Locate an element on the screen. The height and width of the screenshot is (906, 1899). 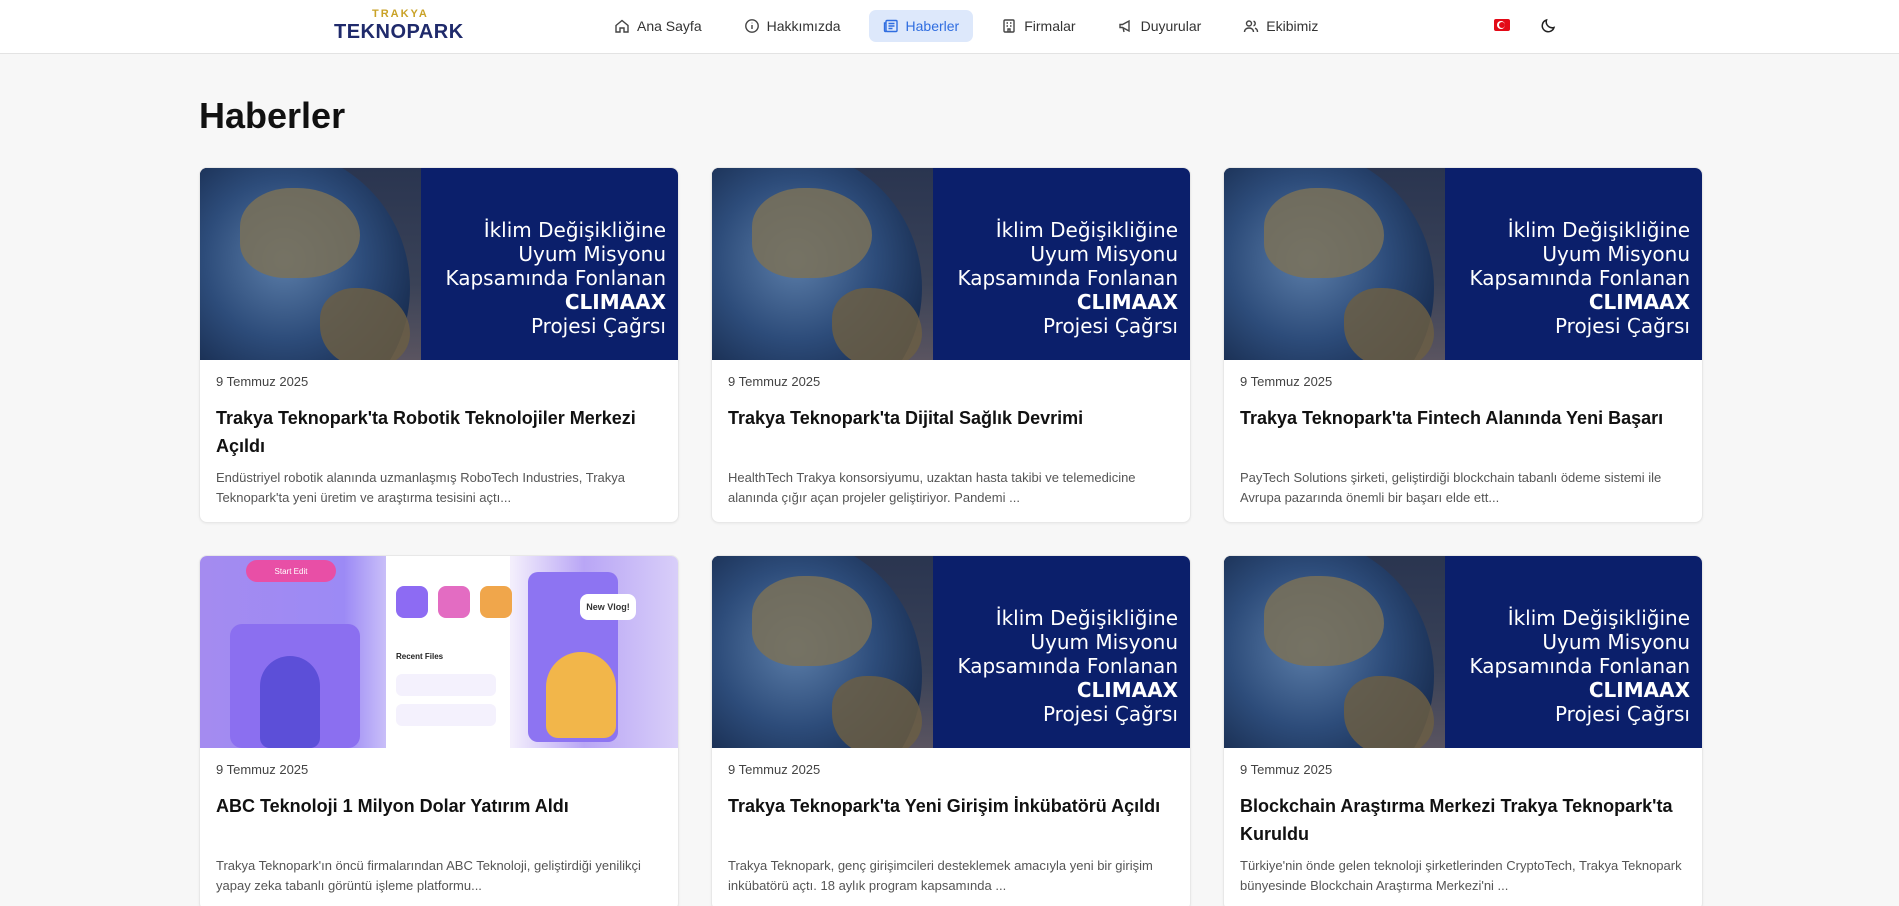
megaphone-icon is located at coordinates (1124, 26).